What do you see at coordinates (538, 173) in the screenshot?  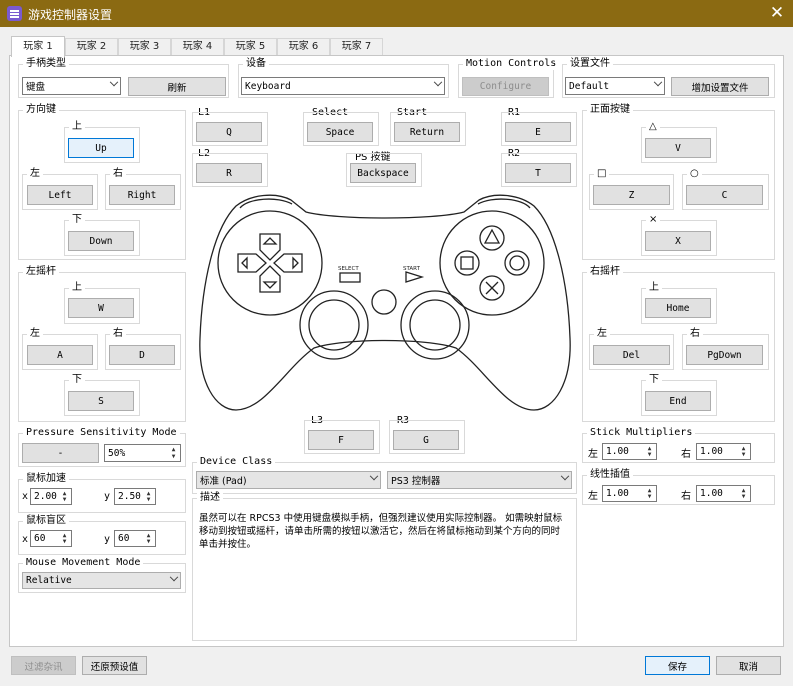 I see `r2-button: T` at bounding box center [538, 173].